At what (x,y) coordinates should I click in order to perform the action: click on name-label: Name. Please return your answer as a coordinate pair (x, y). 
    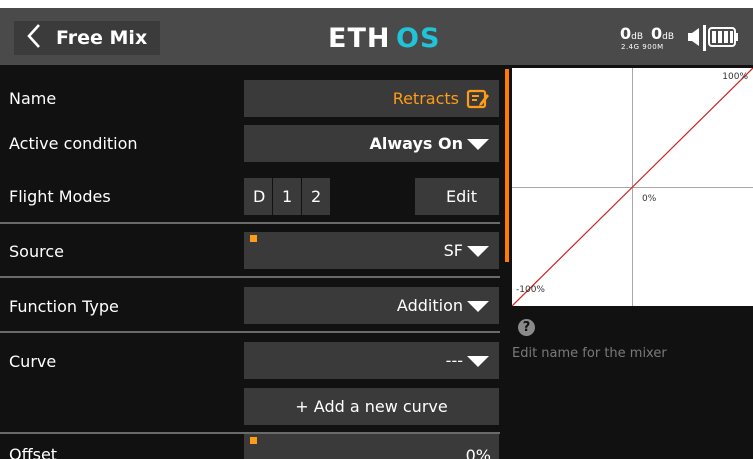
    Looking at the image, I should click on (33, 98).